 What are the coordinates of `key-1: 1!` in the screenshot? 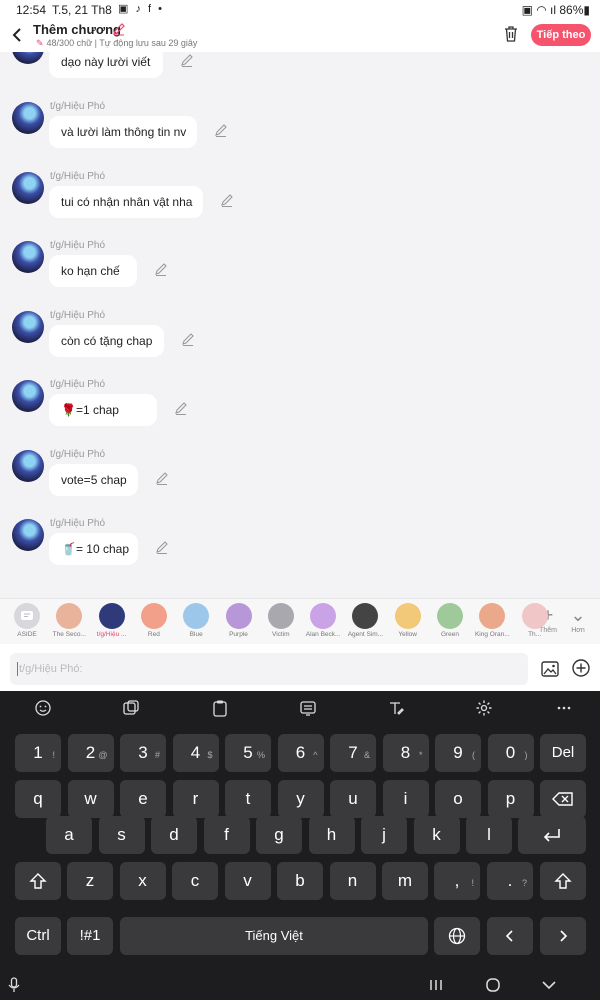 It's located at (38, 753).